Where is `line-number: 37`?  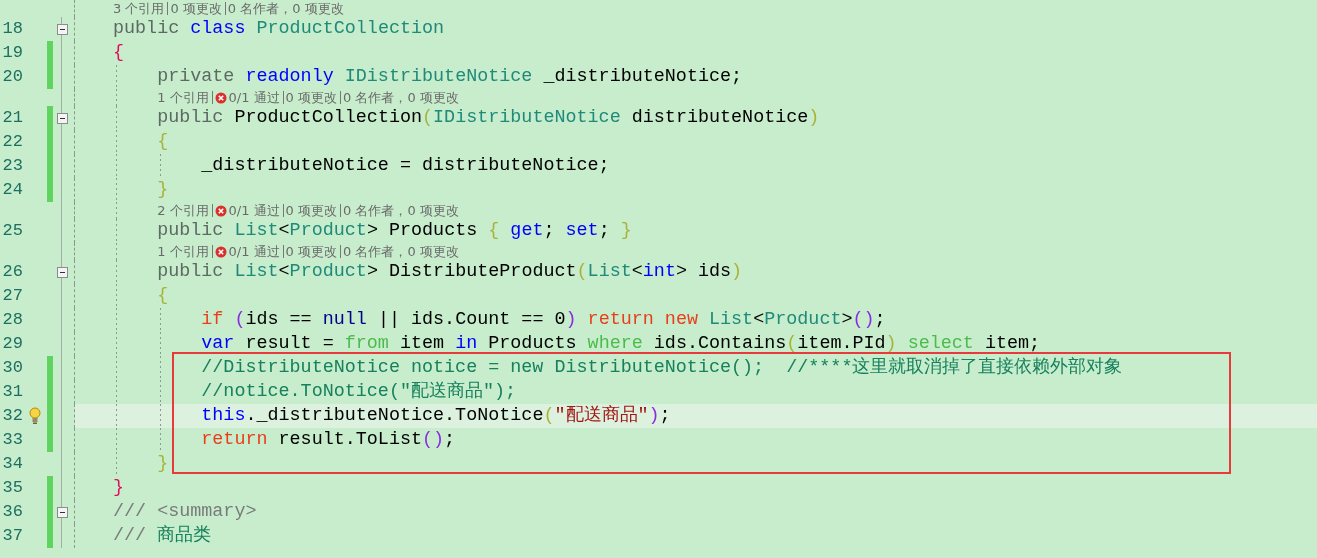
line-number: 37 is located at coordinates (12, 536).